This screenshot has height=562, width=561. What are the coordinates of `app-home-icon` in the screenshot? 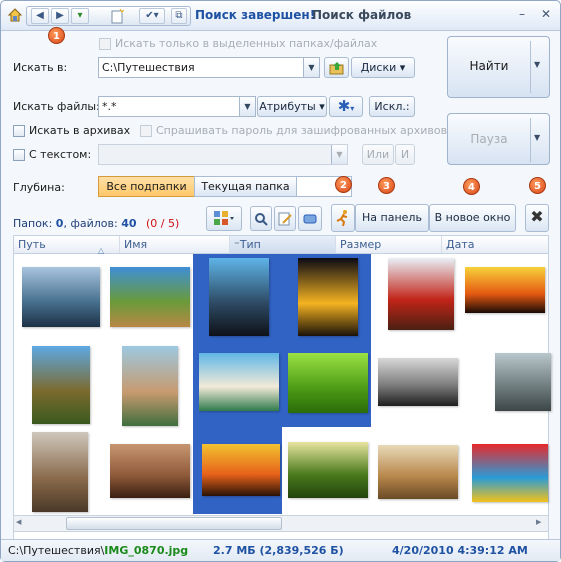 It's located at (15, 15).